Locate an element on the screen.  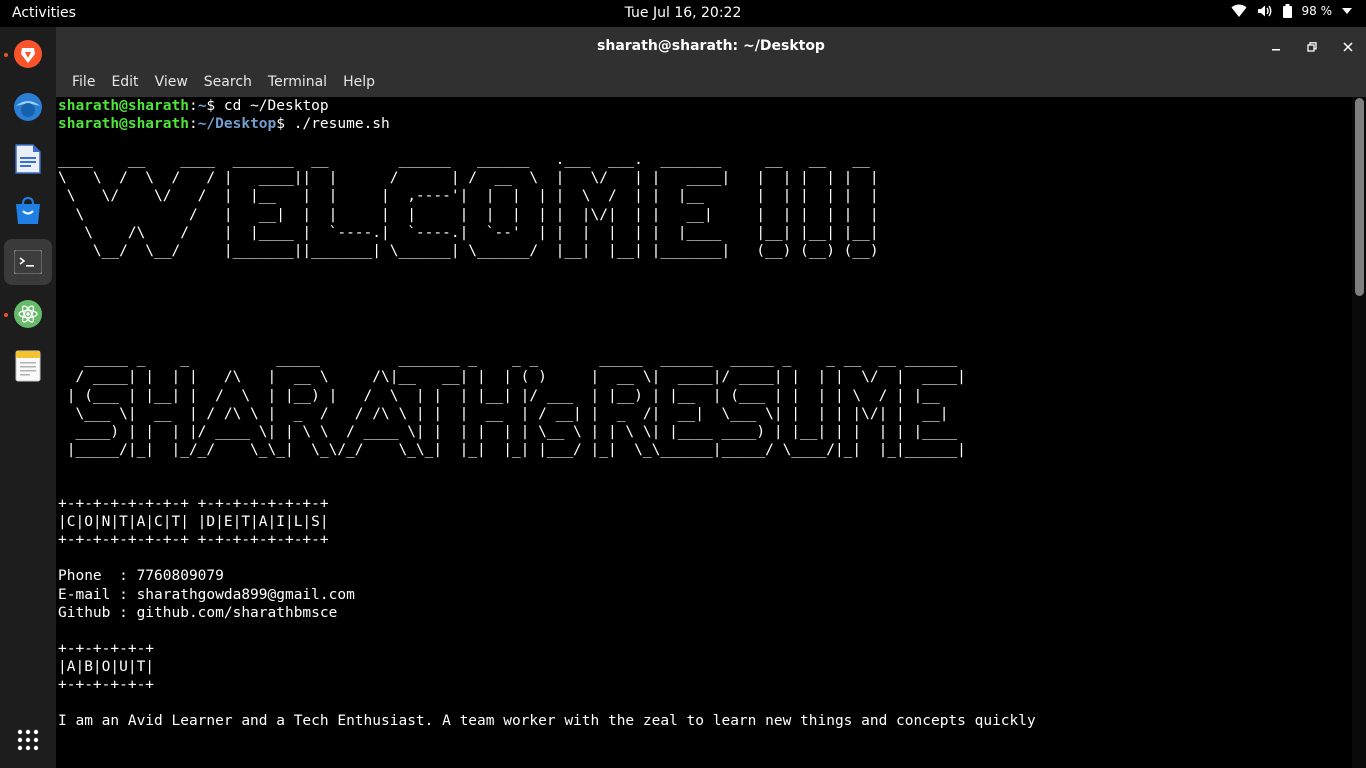
dock-item-atom is located at coordinates (28, 314).